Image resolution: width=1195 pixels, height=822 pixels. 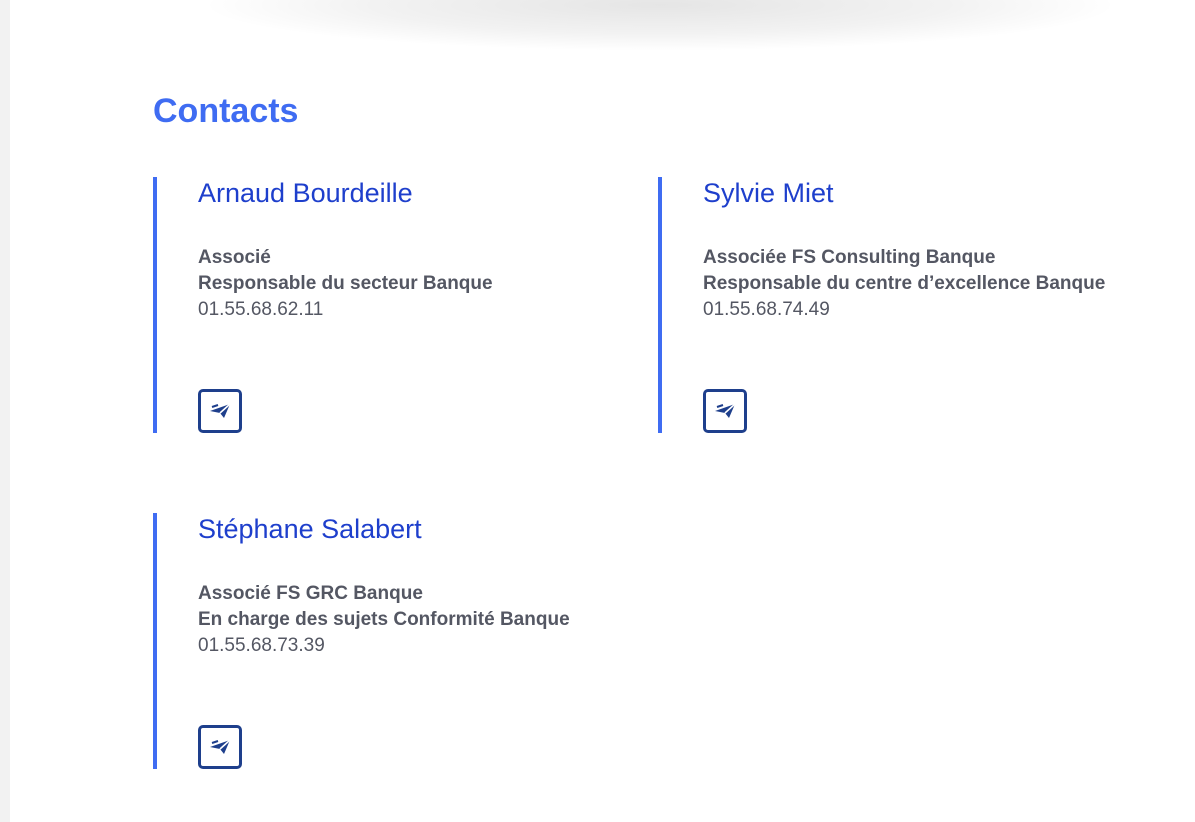 What do you see at coordinates (261, 645) in the screenshot?
I see `contact-phone: 01.55.68.73.39` at bounding box center [261, 645].